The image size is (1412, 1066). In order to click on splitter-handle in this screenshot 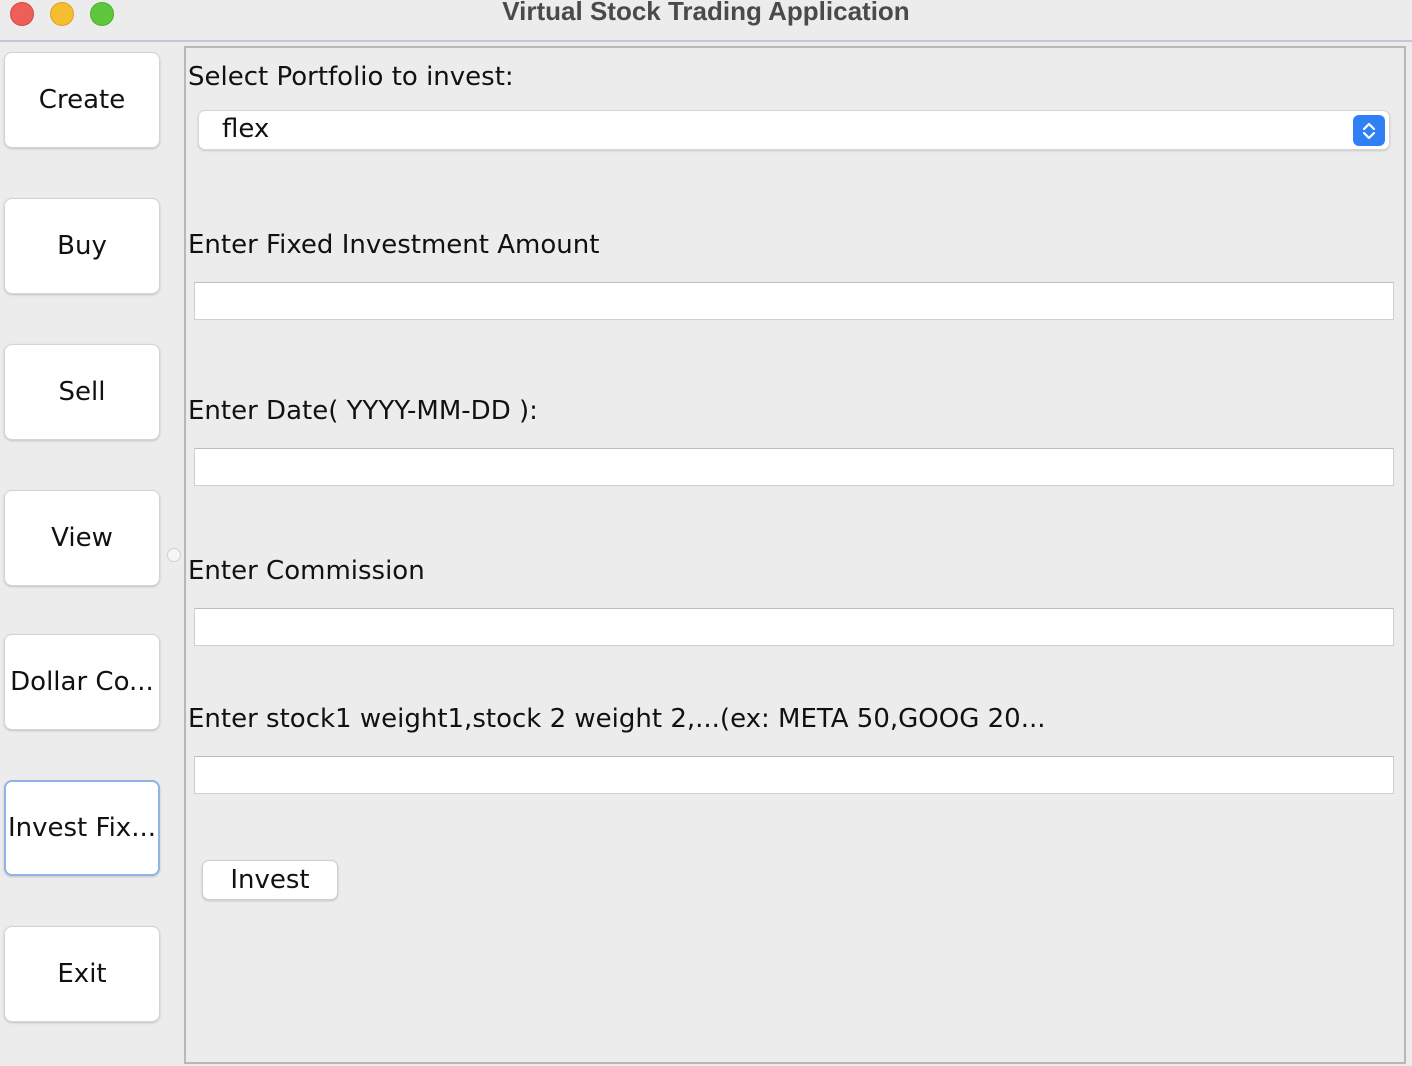, I will do `click(174, 555)`.